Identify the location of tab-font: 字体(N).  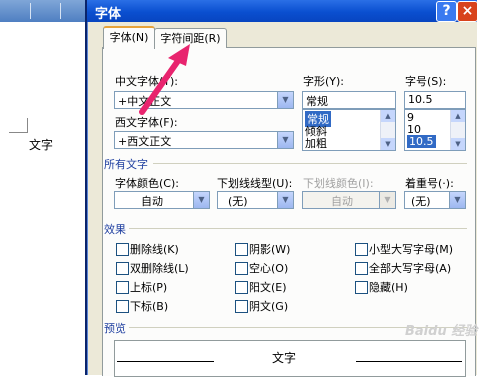
(129, 37).